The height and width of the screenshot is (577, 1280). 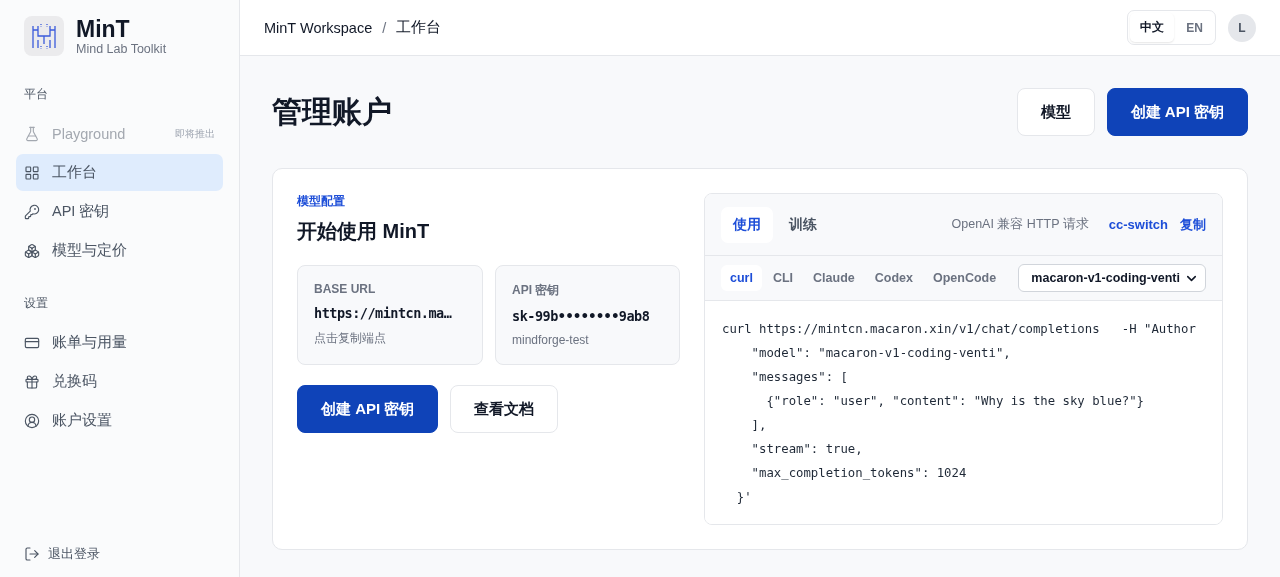 I want to click on client-tab: OpenCode, so click(x=964, y=278).